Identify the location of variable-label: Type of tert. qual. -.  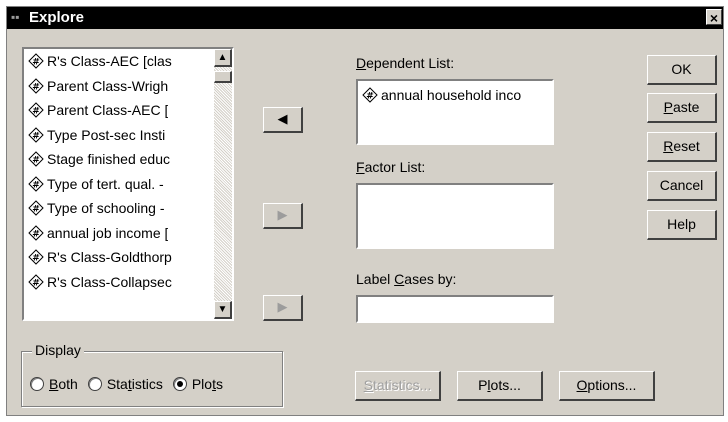
(105, 183).